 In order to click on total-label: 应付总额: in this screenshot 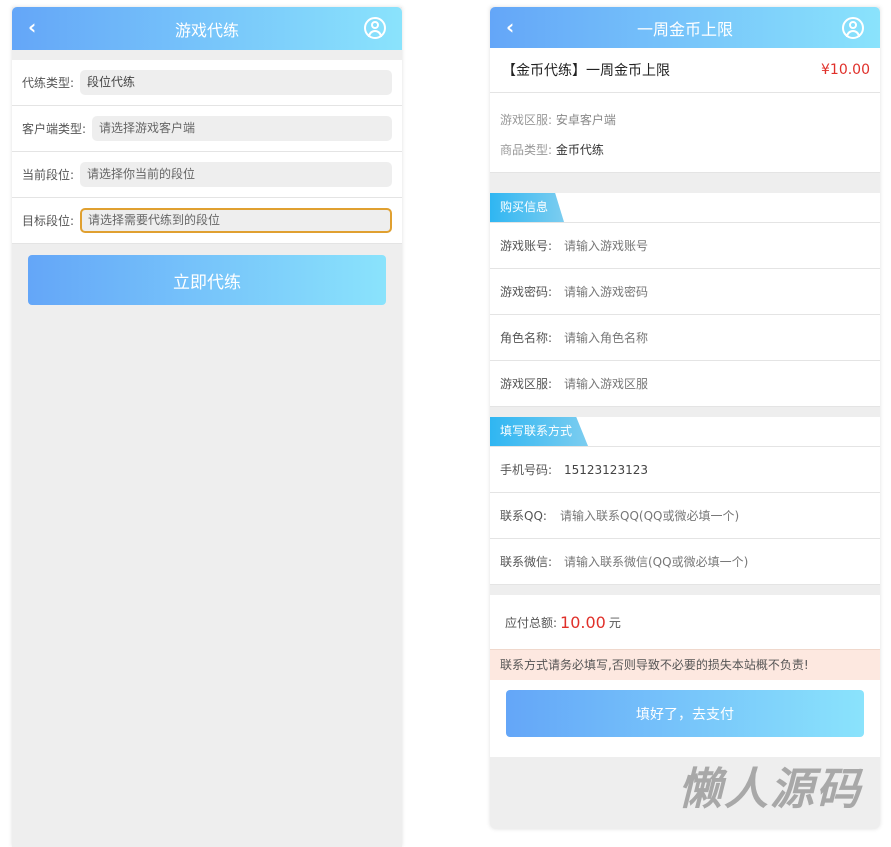, I will do `click(531, 622)`.